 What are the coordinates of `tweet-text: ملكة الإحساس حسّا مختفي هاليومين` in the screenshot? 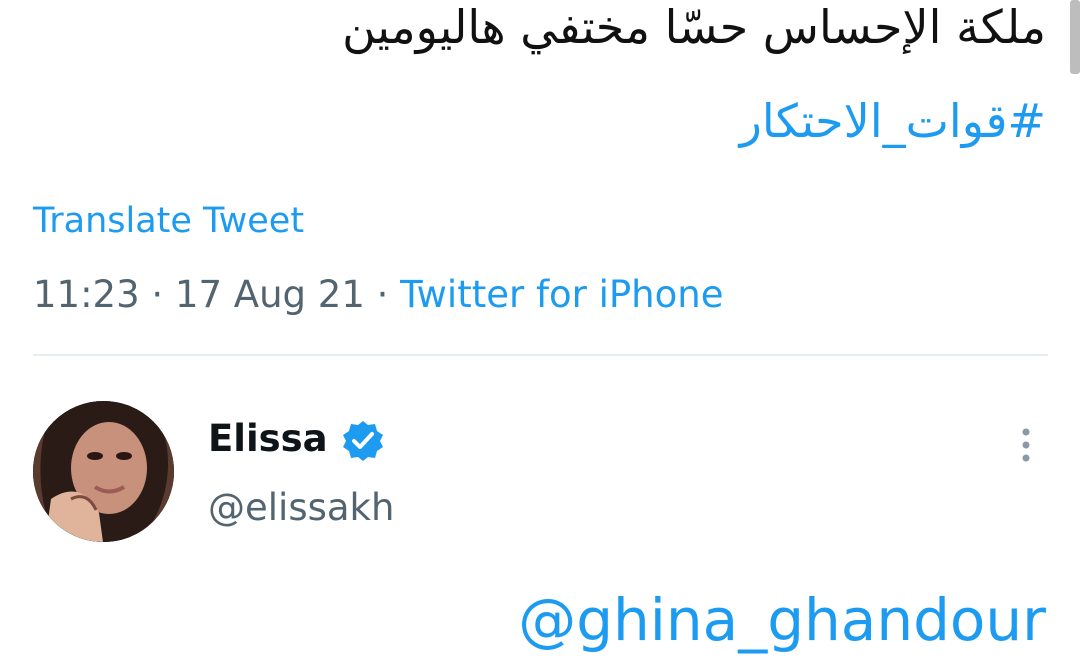 It's located at (694, 27).